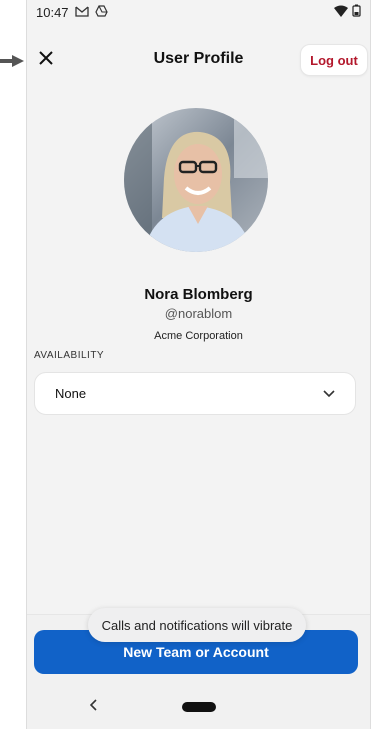  Describe the element at coordinates (81, 12) in the screenshot. I see `gmail-icon` at that location.